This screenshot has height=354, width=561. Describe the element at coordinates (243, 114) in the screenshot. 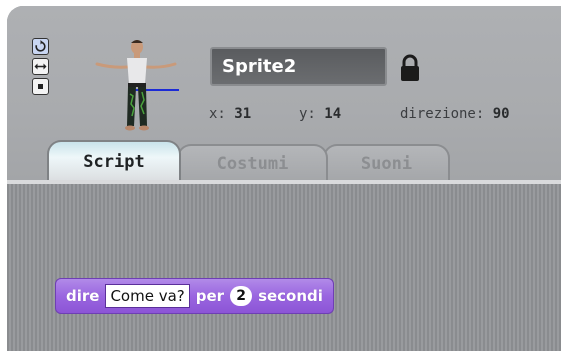

I see `x-value: 31` at that location.